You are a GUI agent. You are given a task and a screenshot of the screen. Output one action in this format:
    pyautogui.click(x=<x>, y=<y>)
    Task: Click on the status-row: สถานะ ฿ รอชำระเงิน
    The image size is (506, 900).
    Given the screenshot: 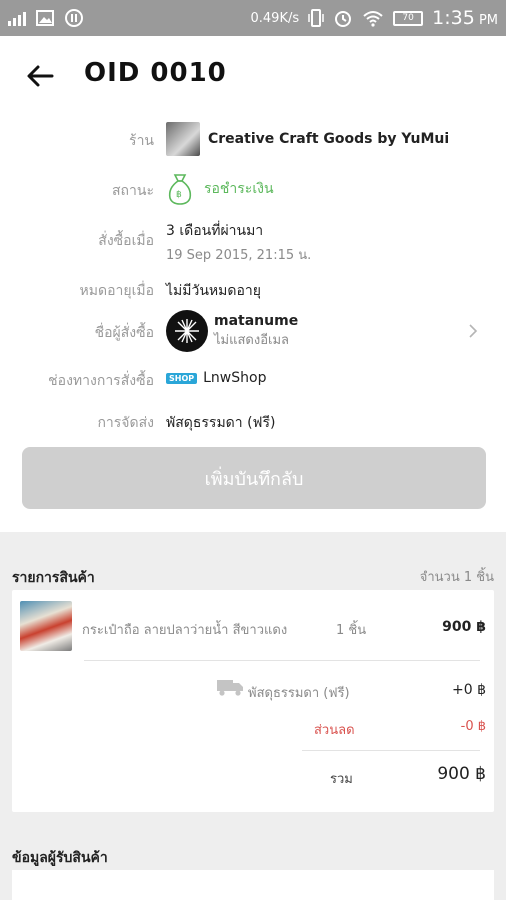 What is the action you would take?
    pyautogui.click(x=253, y=190)
    